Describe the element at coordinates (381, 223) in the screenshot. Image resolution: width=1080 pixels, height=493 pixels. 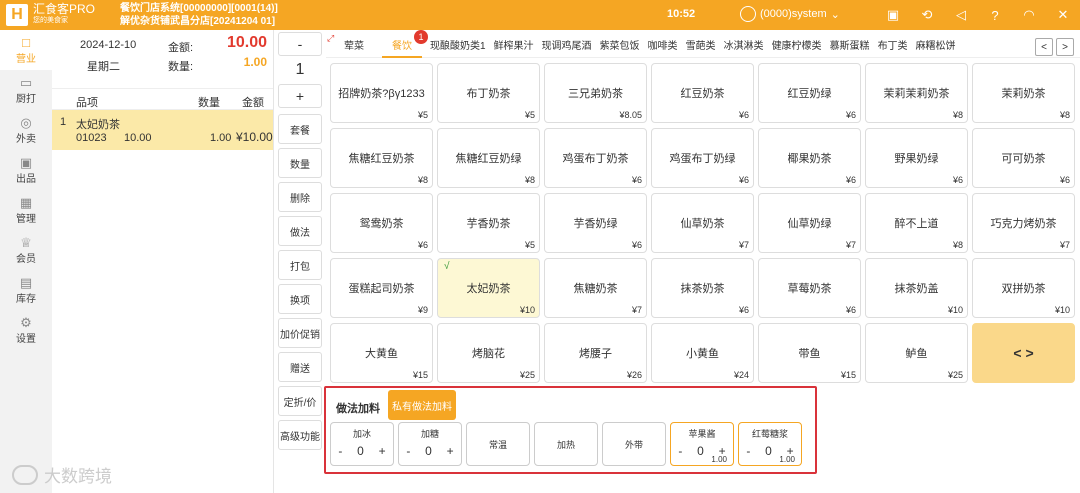
I see `product-tile: 鸳鸯奶茶 ¥6` at that location.